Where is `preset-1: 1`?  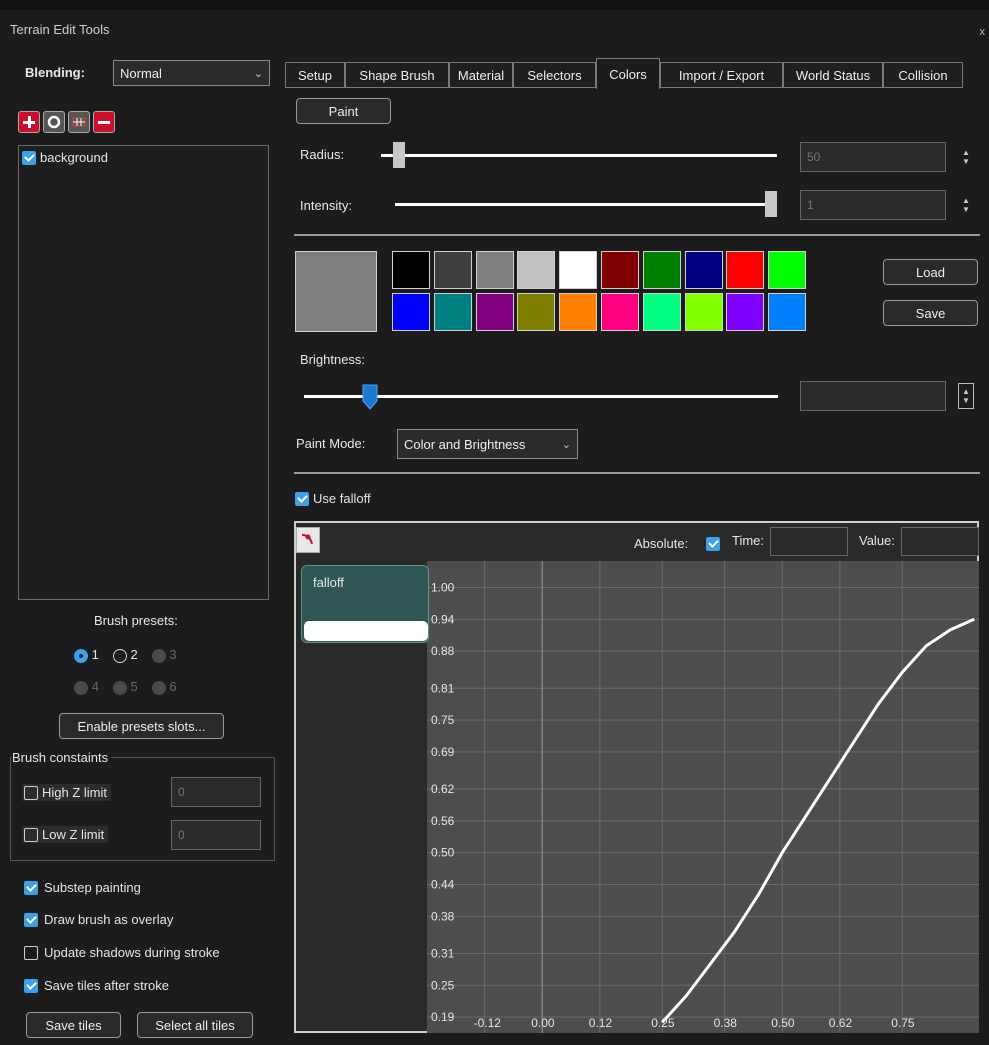 preset-1: 1 is located at coordinates (86, 655).